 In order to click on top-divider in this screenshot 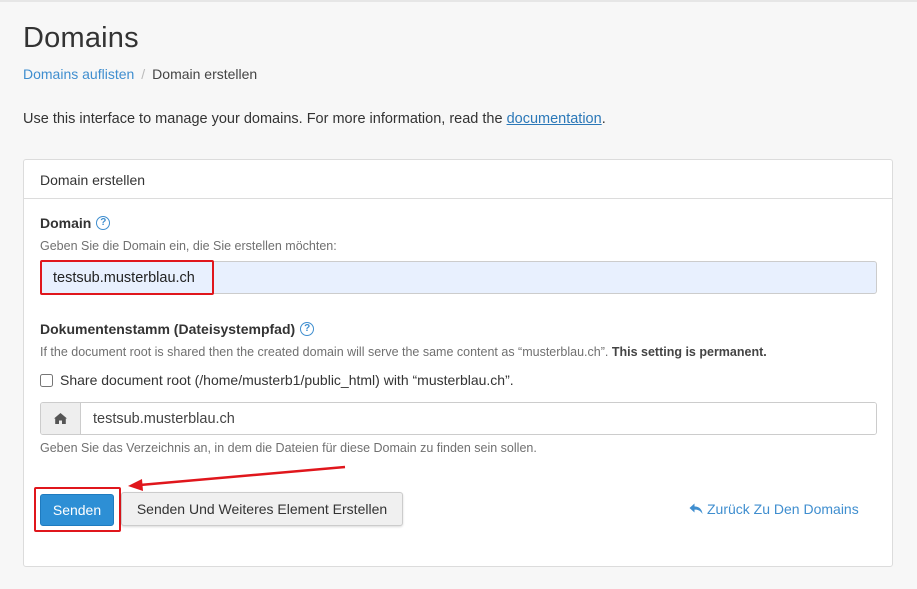, I will do `click(458, 1)`.